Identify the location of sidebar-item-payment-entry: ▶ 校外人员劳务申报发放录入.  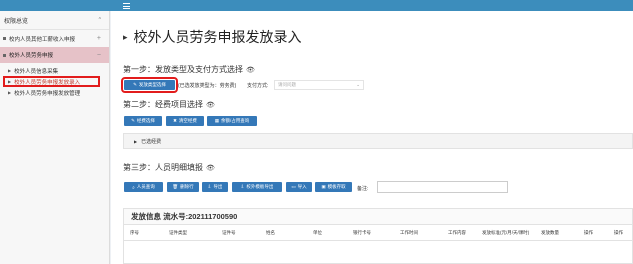
(51, 81).